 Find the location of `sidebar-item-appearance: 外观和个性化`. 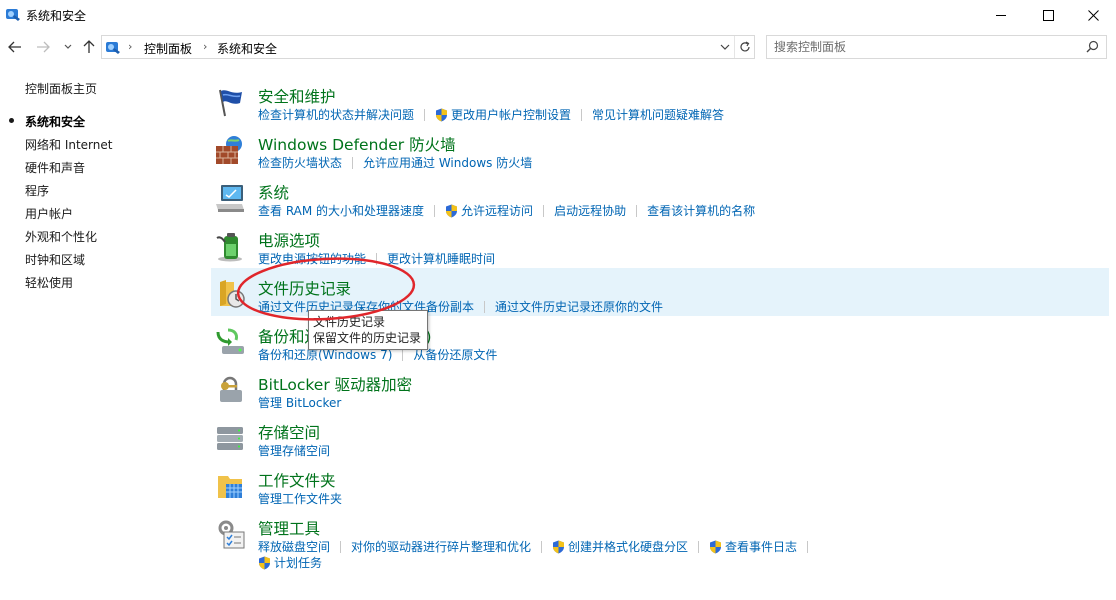

sidebar-item-appearance: 外观和个性化 is located at coordinates (61, 236).